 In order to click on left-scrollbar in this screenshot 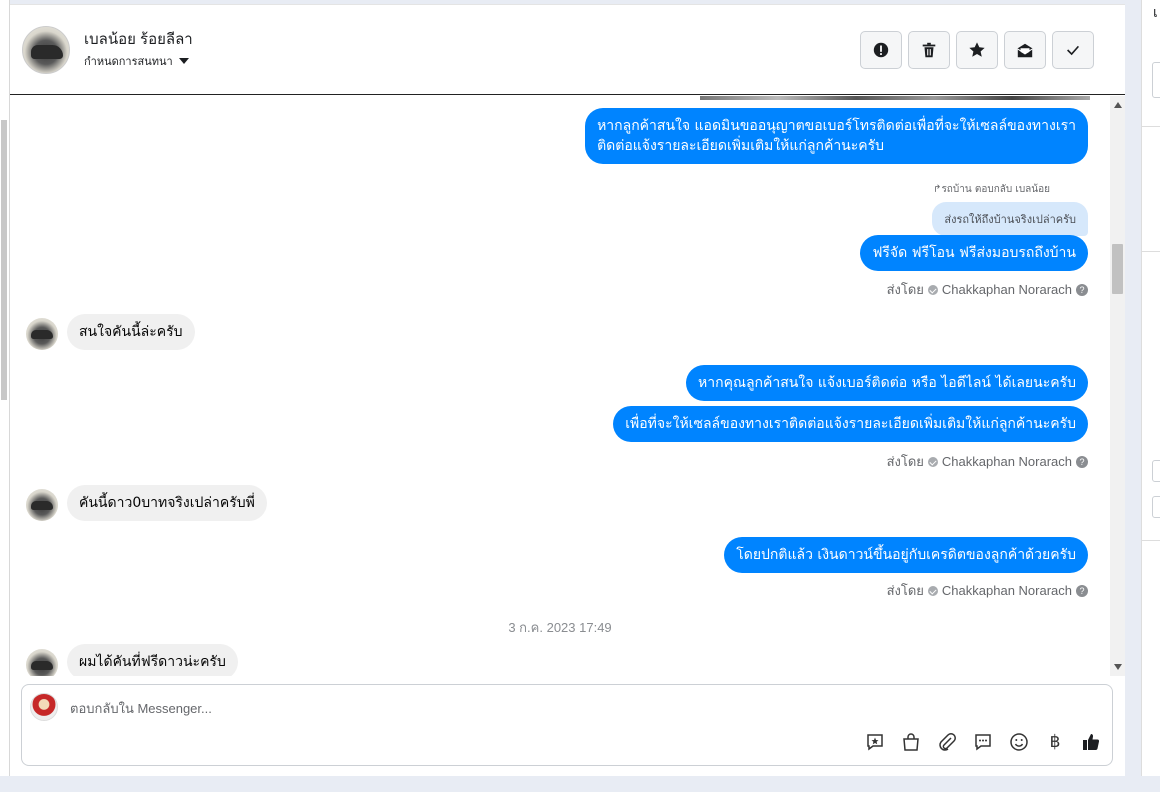, I will do `click(5, 388)`.